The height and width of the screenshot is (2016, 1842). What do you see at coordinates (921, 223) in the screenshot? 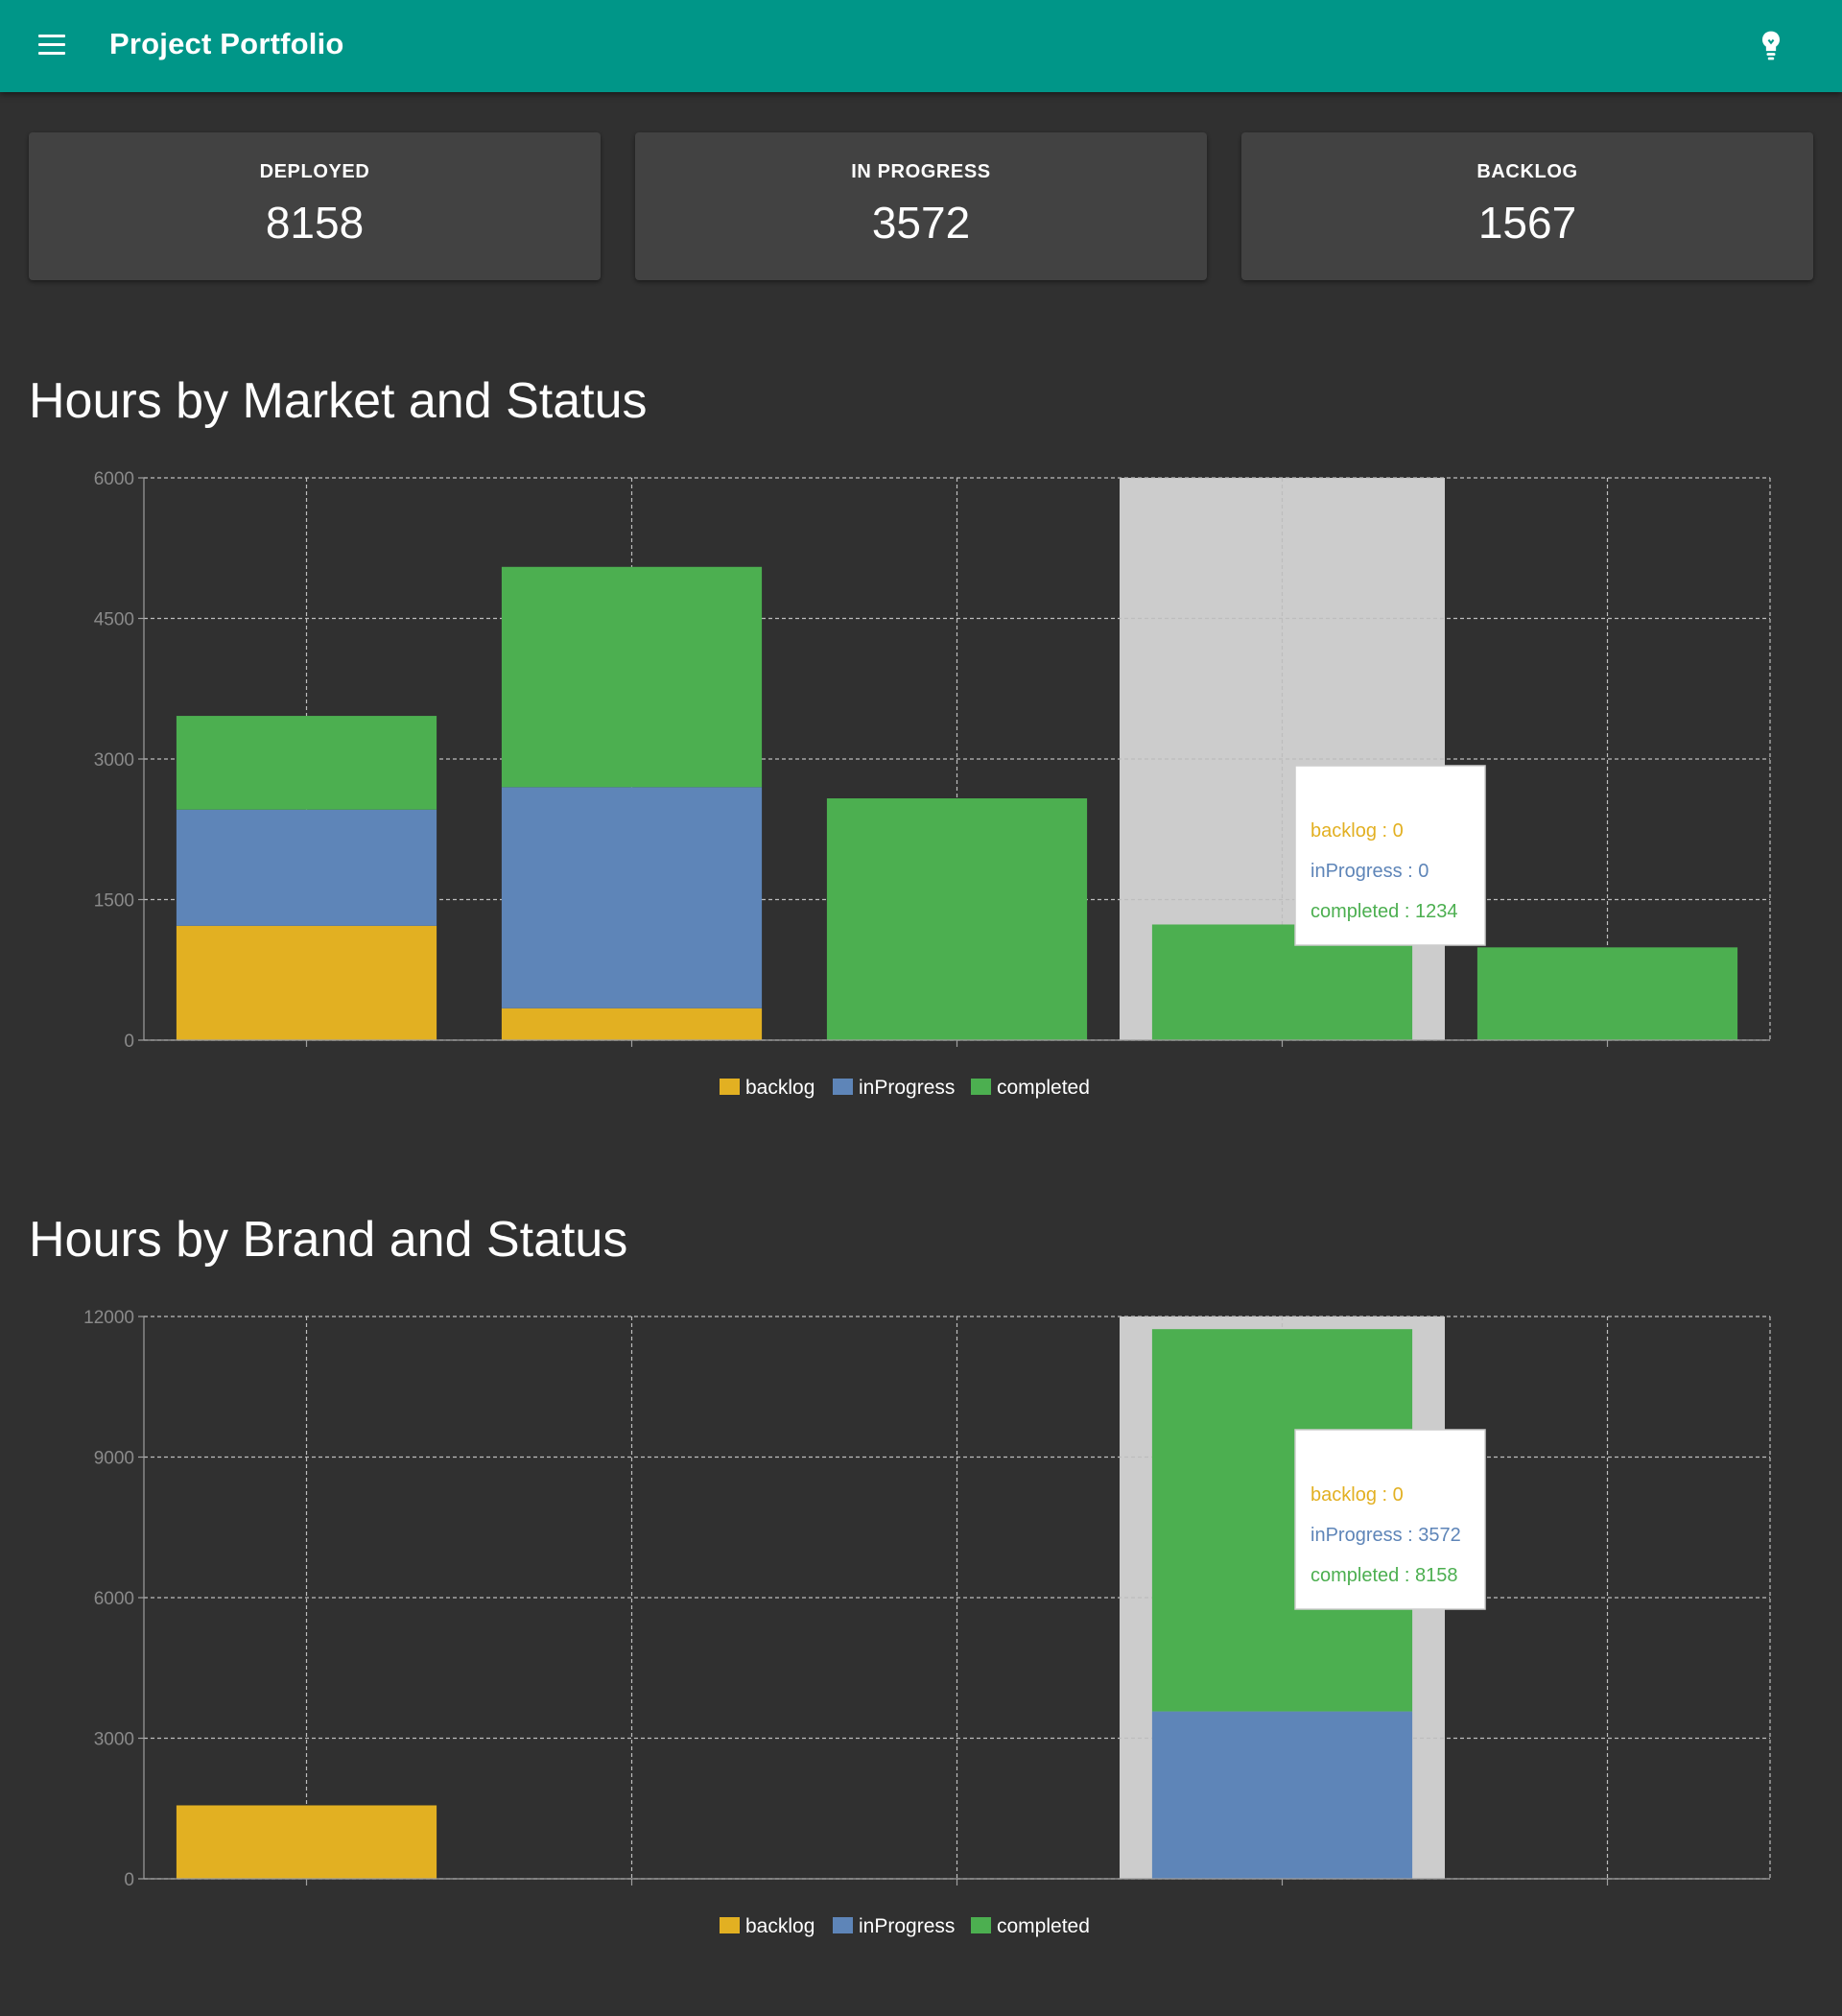
I see `stat-card-value: 3572` at bounding box center [921, 223].